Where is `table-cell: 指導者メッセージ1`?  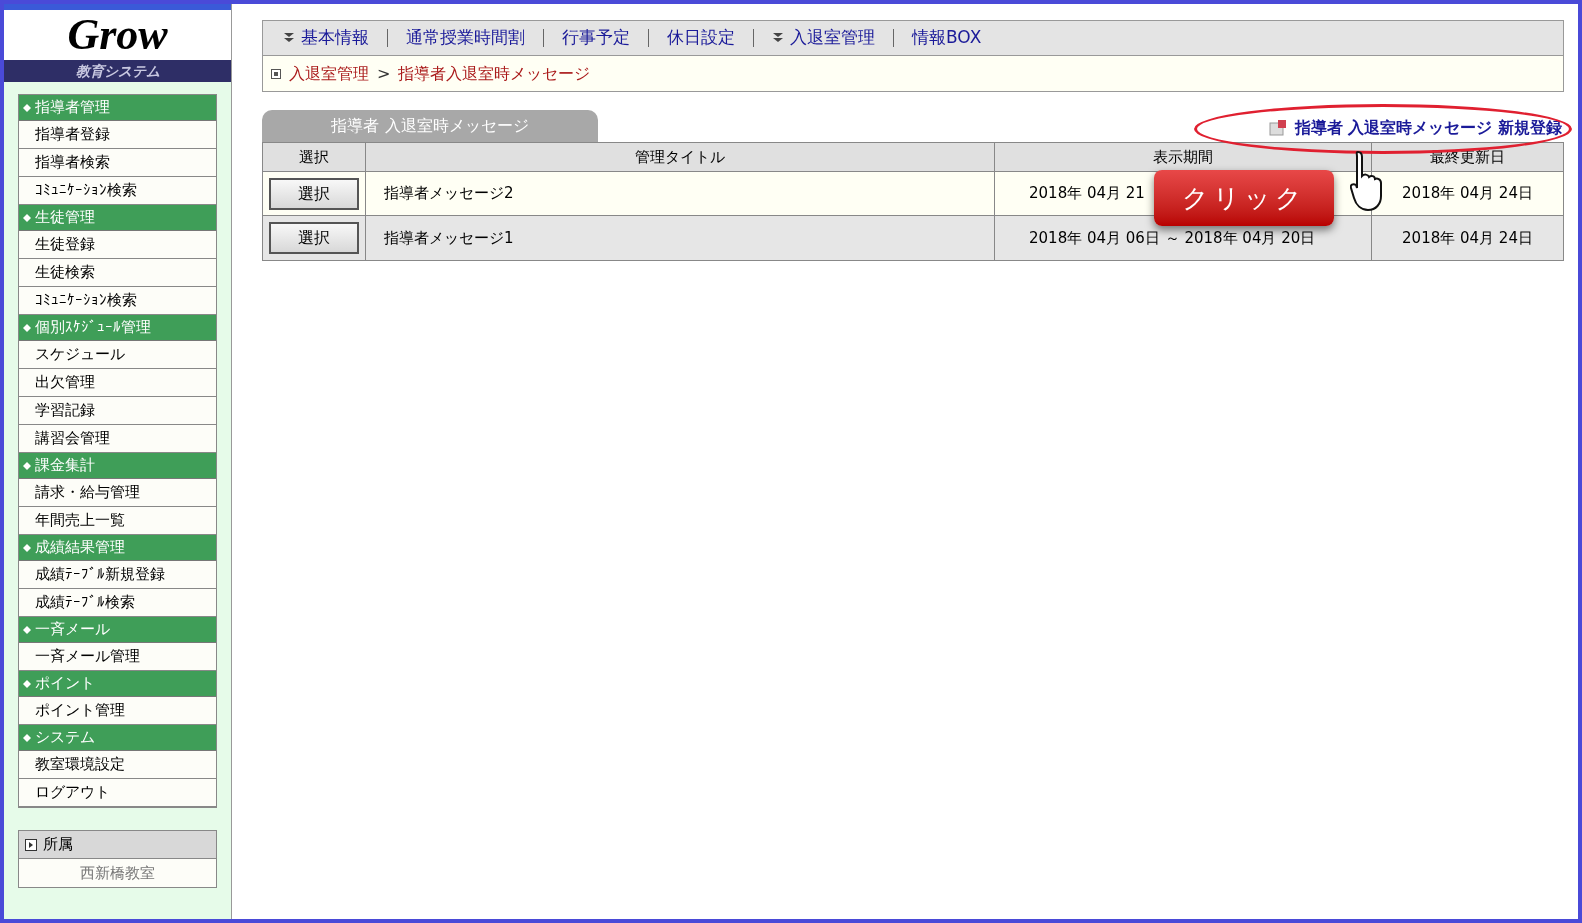
table-cell: 指導者メッセージ1 is located at coordinates (680, 238).